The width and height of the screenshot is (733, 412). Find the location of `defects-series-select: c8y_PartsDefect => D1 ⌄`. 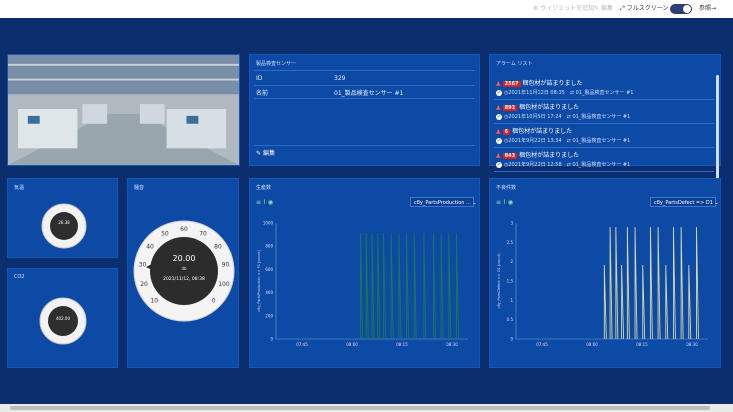

defects-series-select: c8y_PartsDefect => D1 ⌄ is located at coordinates (684, 202).